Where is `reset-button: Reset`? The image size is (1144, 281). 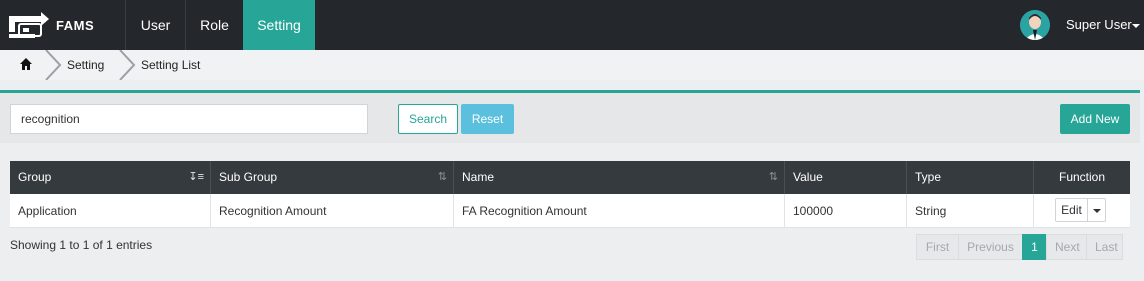 reset-button: Reset is located at coordinates (487, 119).